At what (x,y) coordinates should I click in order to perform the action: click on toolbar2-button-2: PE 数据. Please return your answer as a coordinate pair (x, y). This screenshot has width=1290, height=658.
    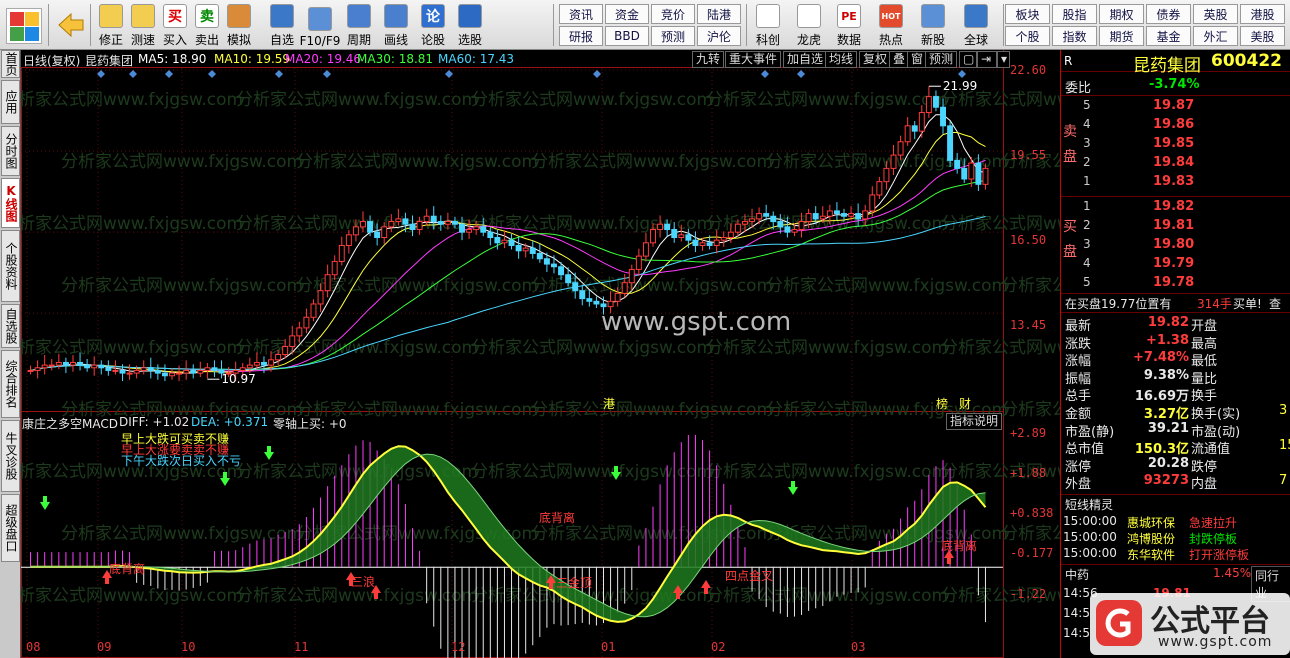
    Looking at the image, I should click on (849, 25).